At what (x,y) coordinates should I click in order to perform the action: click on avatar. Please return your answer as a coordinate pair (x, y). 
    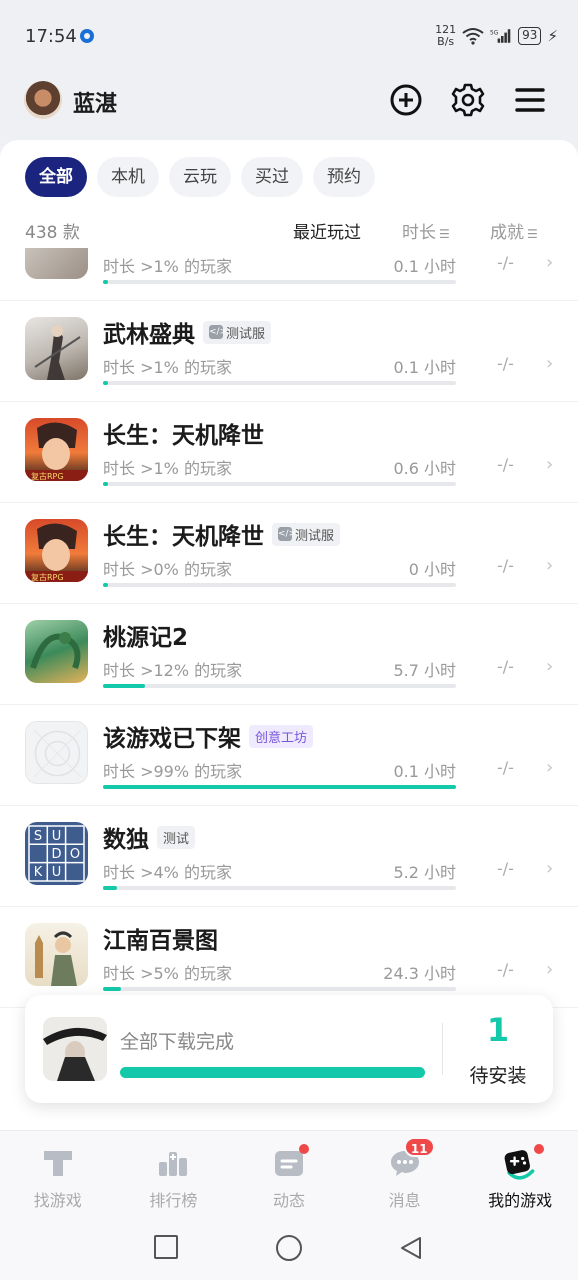
    Looking at the image, I should click on (43, 100).